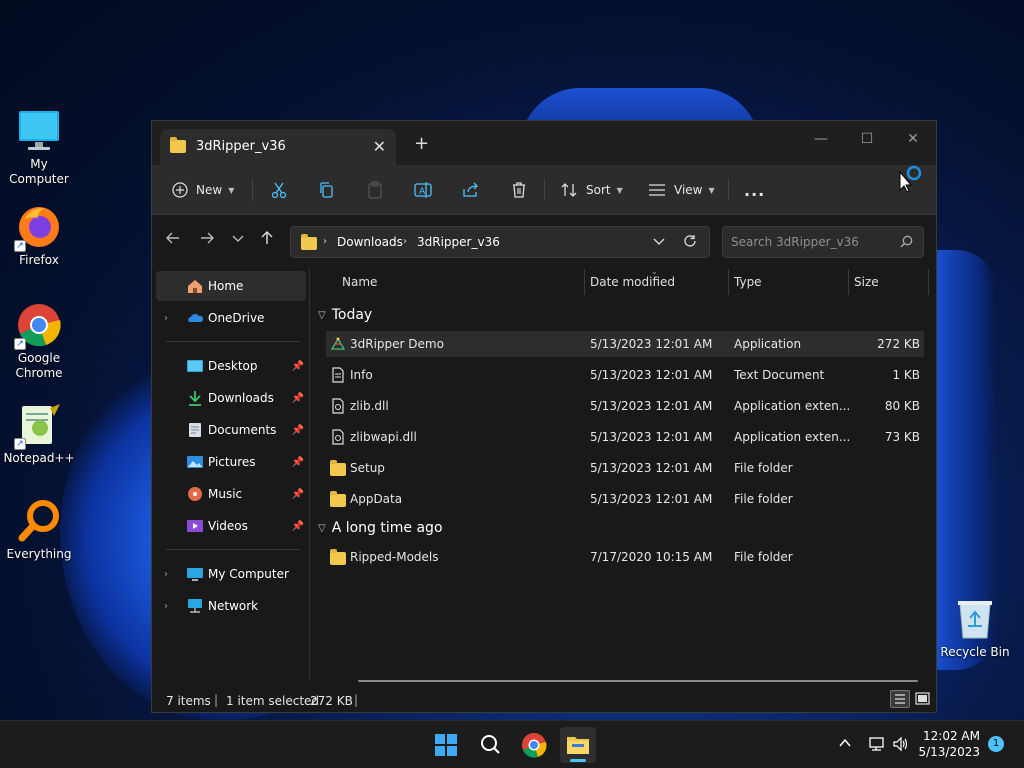 The image size is (1024, 768). I want to click on clock-date: 5/13/2023, so click(949, 752).